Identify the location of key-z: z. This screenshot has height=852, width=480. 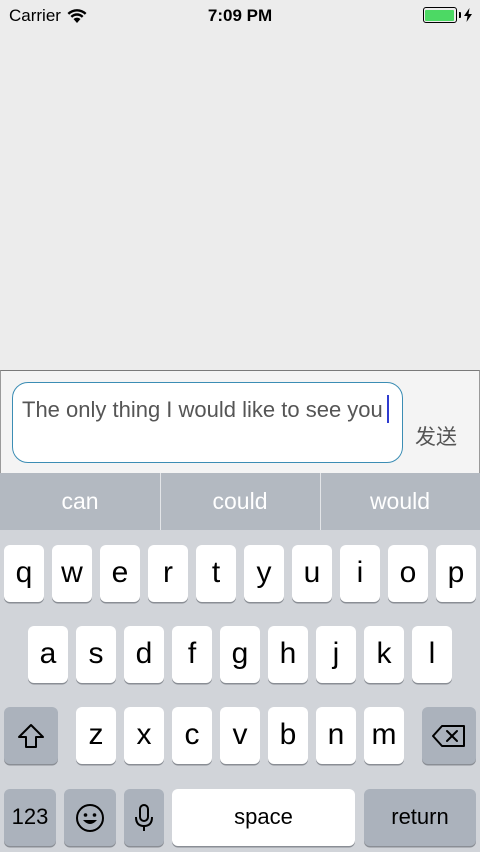
(96, 735).